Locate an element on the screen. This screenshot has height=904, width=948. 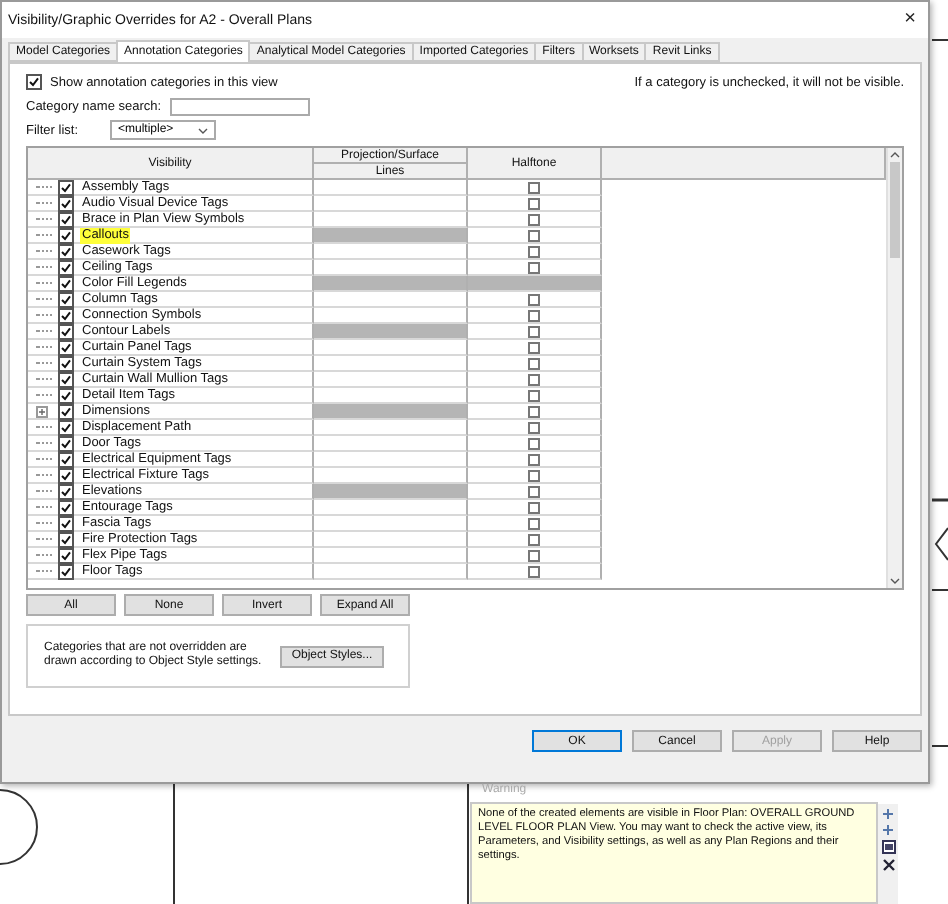
chevron-icon is located at coordinates (203, 130).